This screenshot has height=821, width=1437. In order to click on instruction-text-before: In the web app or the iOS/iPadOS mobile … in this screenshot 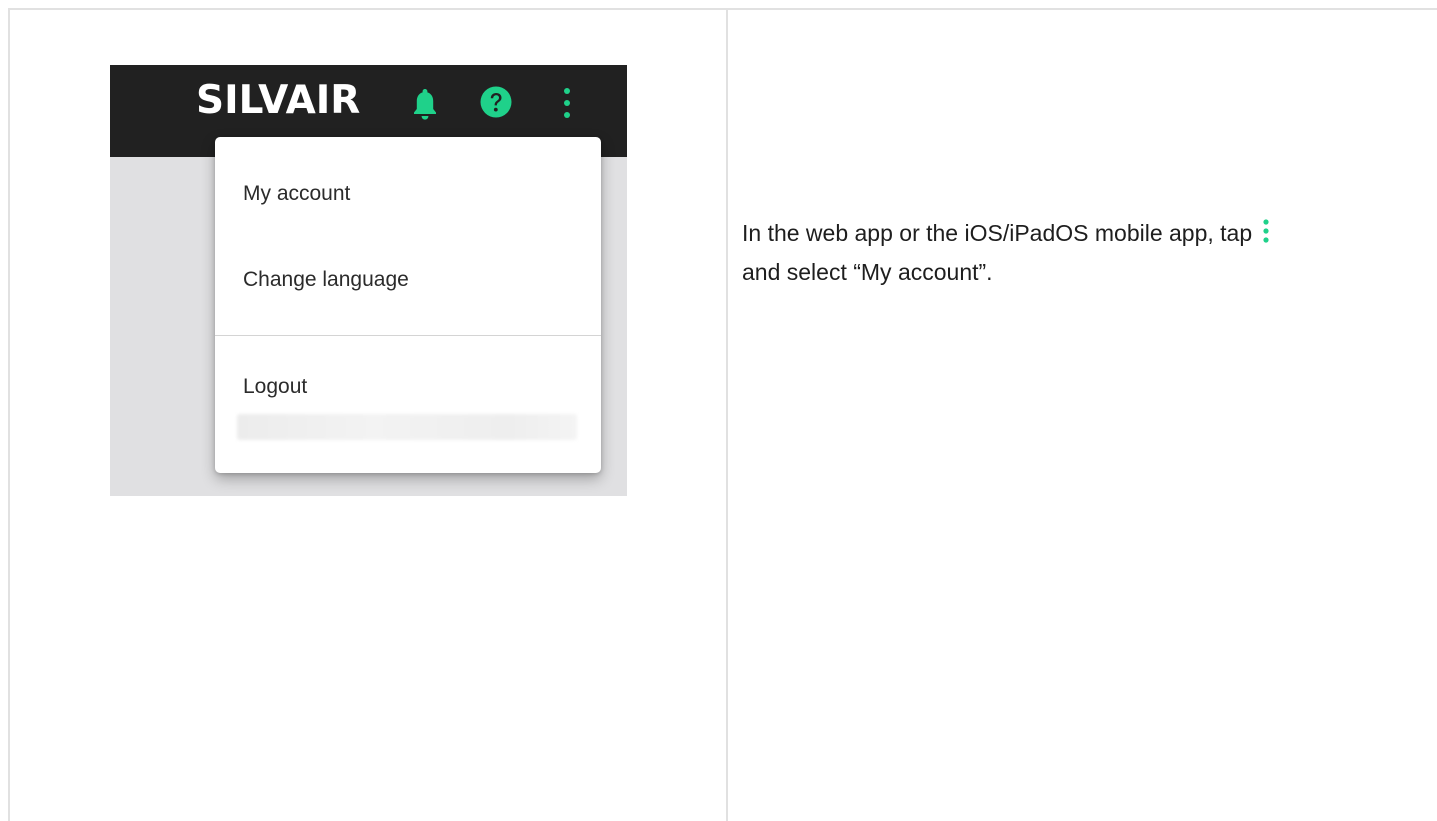, I will do `click(997, 233)`.